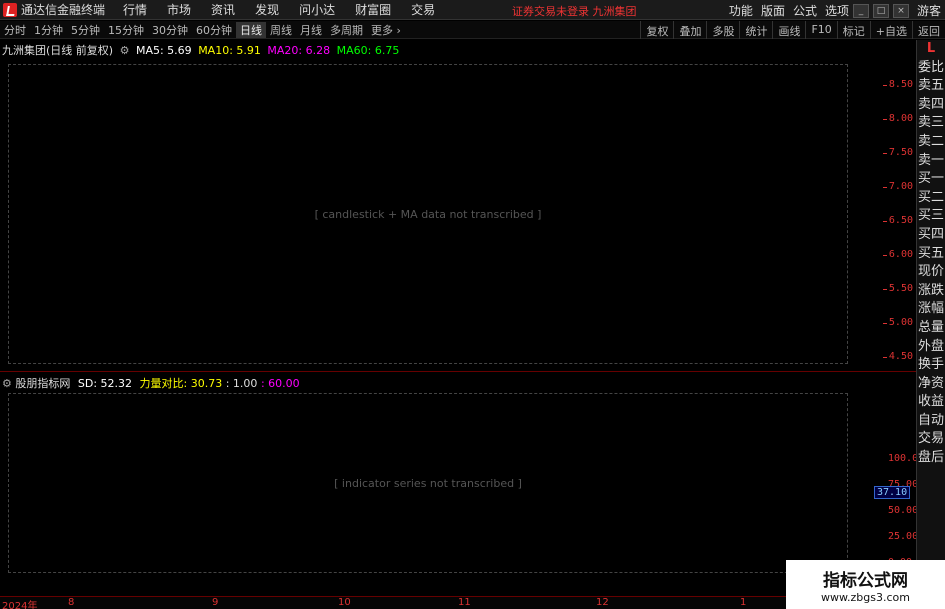 This screenshot has width=945, height=609. I want to click on side-tab-l: L, so click(931, 49).